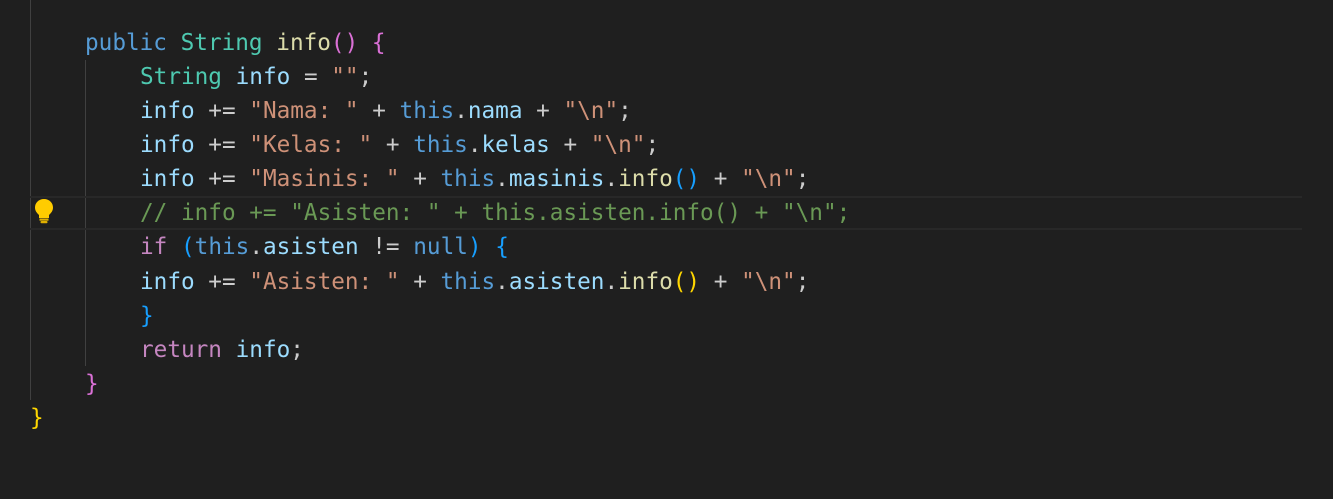  Describe the element at coordinates (181, 350) in the screenshot. I see `token-control: return` at that location.